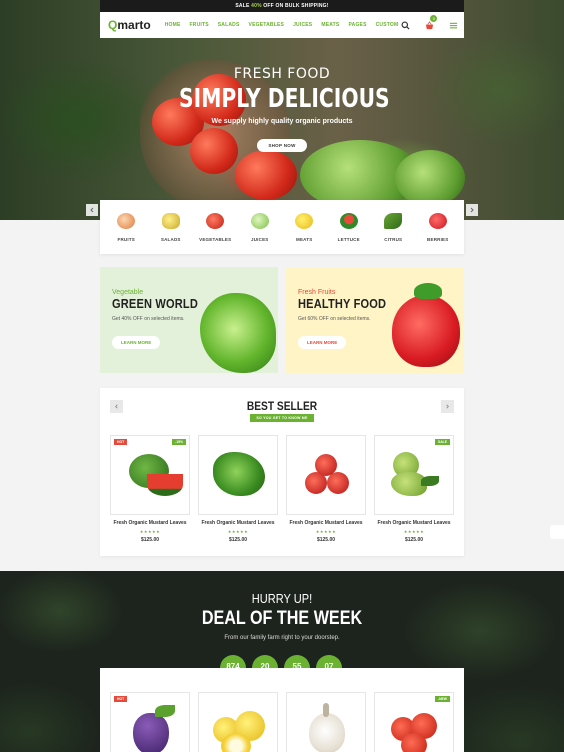  I want to click on category-fruits: FRUITS, so click(126, 227).